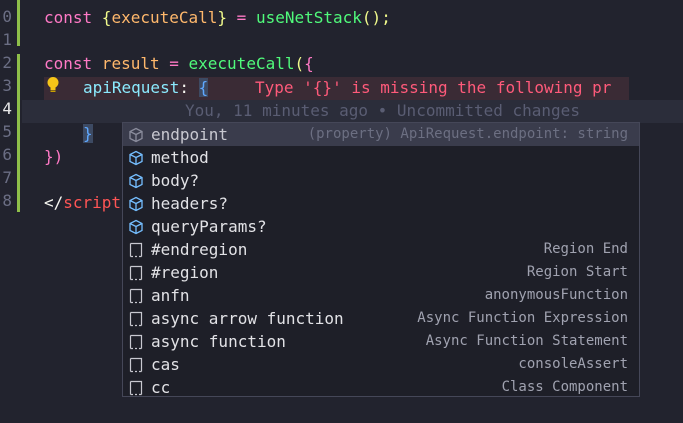 Image resolution: width=683 pixels, height=423 pixels. I want to click on property-name: apiRequest, so click(131, 87).